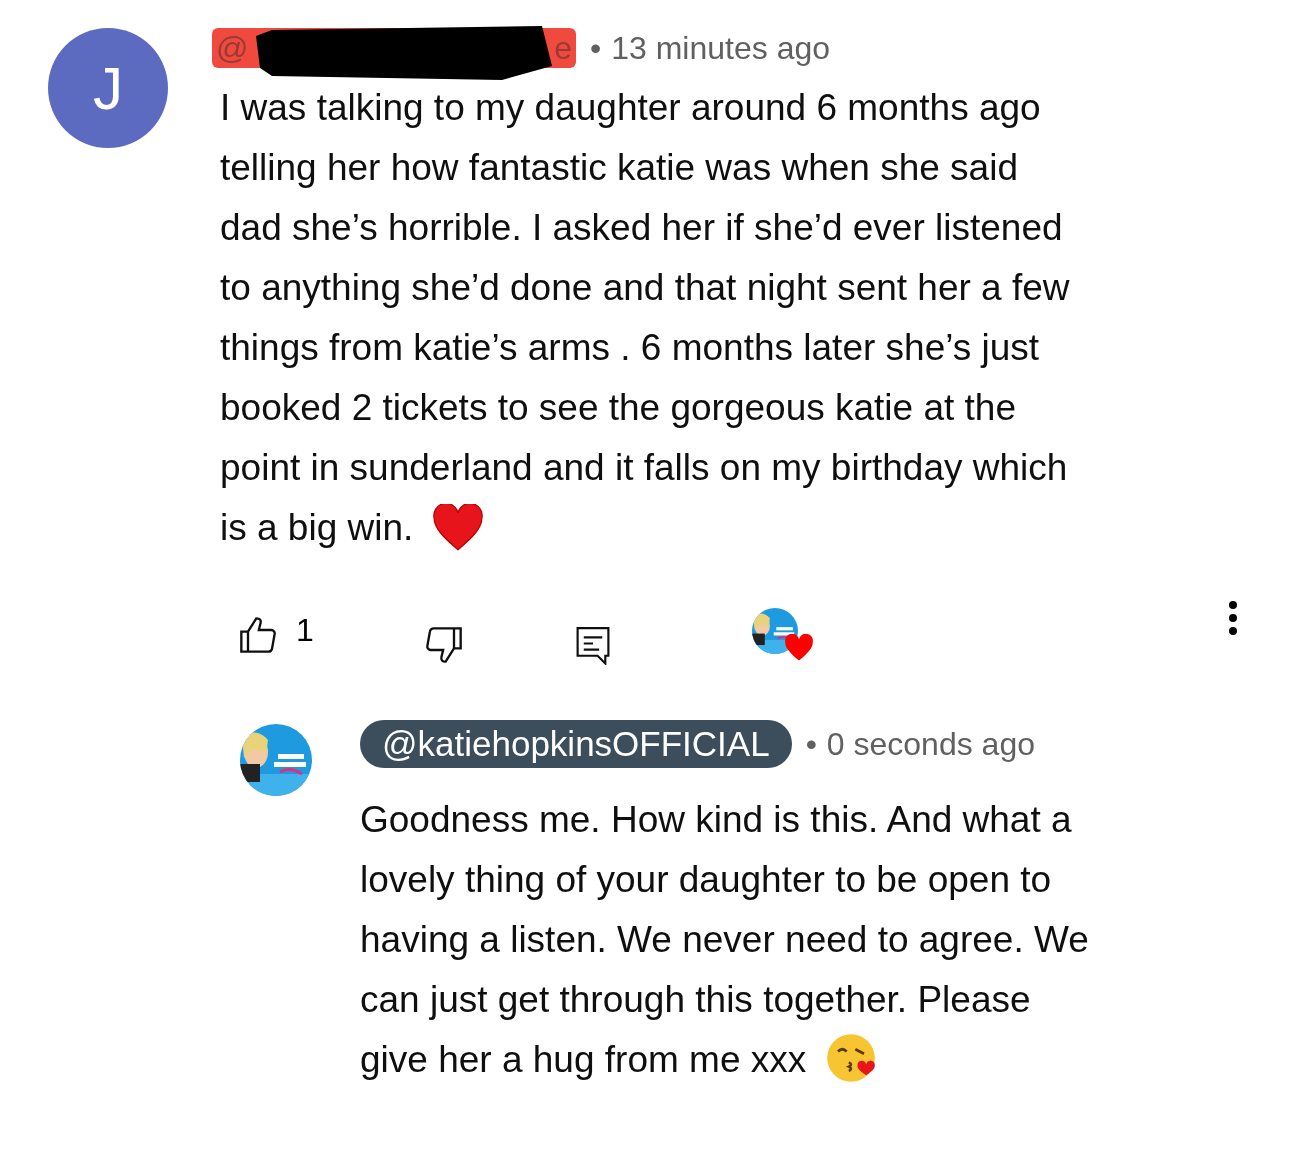  I want to click on reply-text: Goodness me. How kind is this. And what a lovely thing of your daughter to be open to having a listen. We never need to agree. We can just get through this together. Please give her a hug from me xxx, so click(724, 940).